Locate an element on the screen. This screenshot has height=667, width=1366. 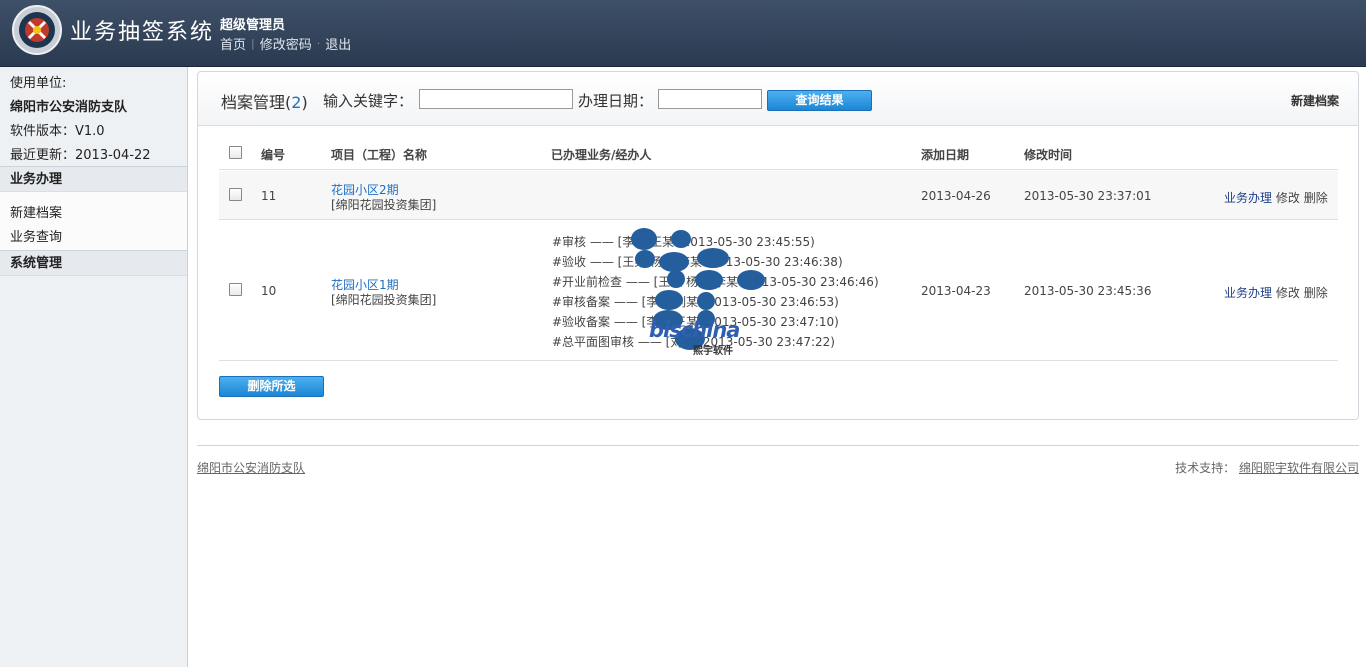
watermark-subtext: 熙宇软件 is located at coordinates (713, 351).